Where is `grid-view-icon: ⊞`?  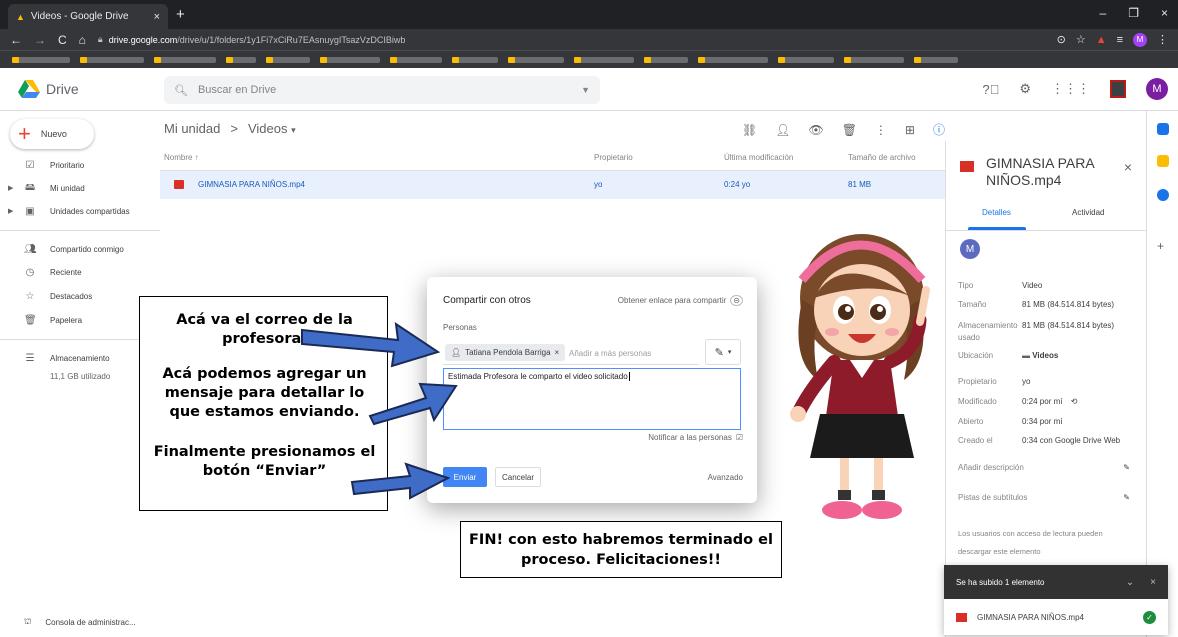 grid-view-icon: ⊞ is located at coordinates (910, 130).